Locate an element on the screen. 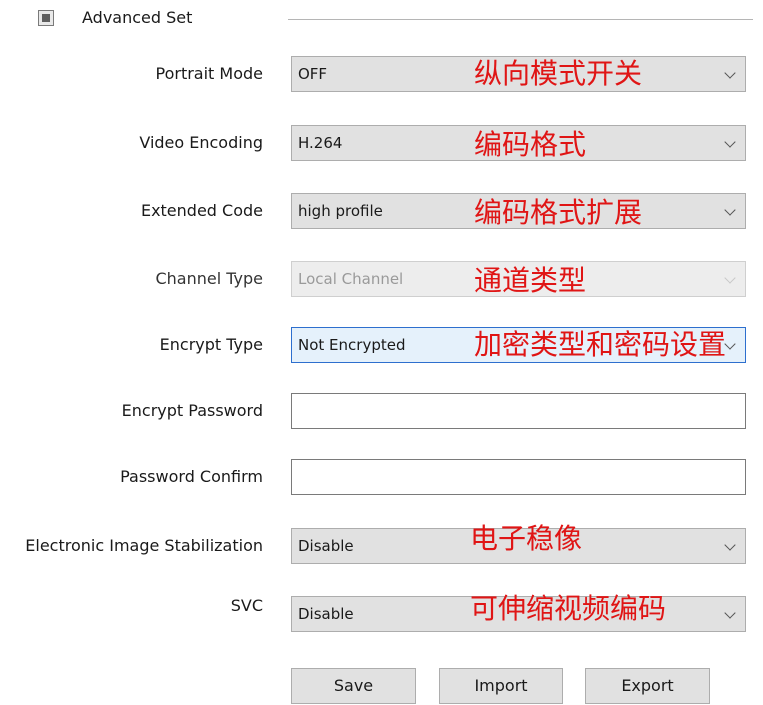  channel-type-value: Local Channel is located at coordinates (351, 279).